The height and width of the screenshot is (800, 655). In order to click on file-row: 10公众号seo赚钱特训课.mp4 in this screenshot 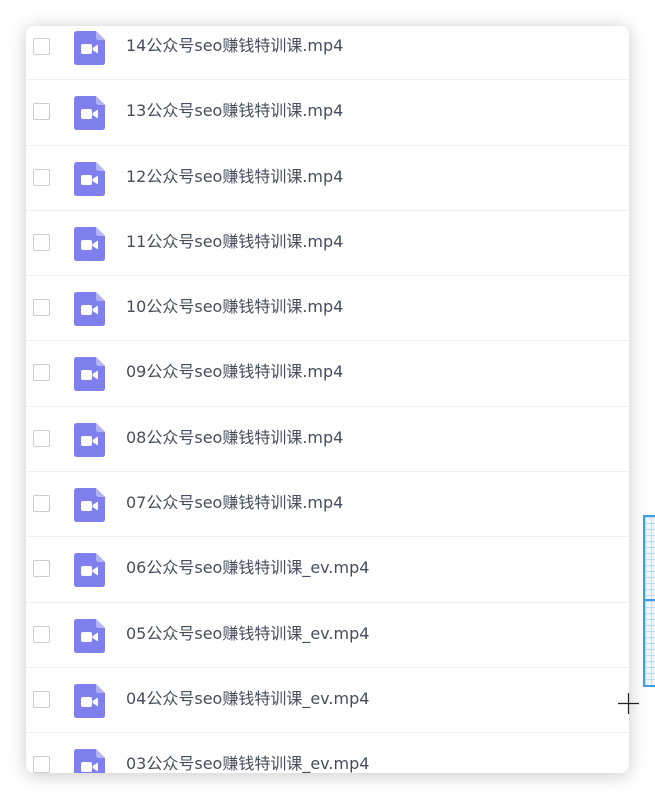, I will do `click(327, 309)`.